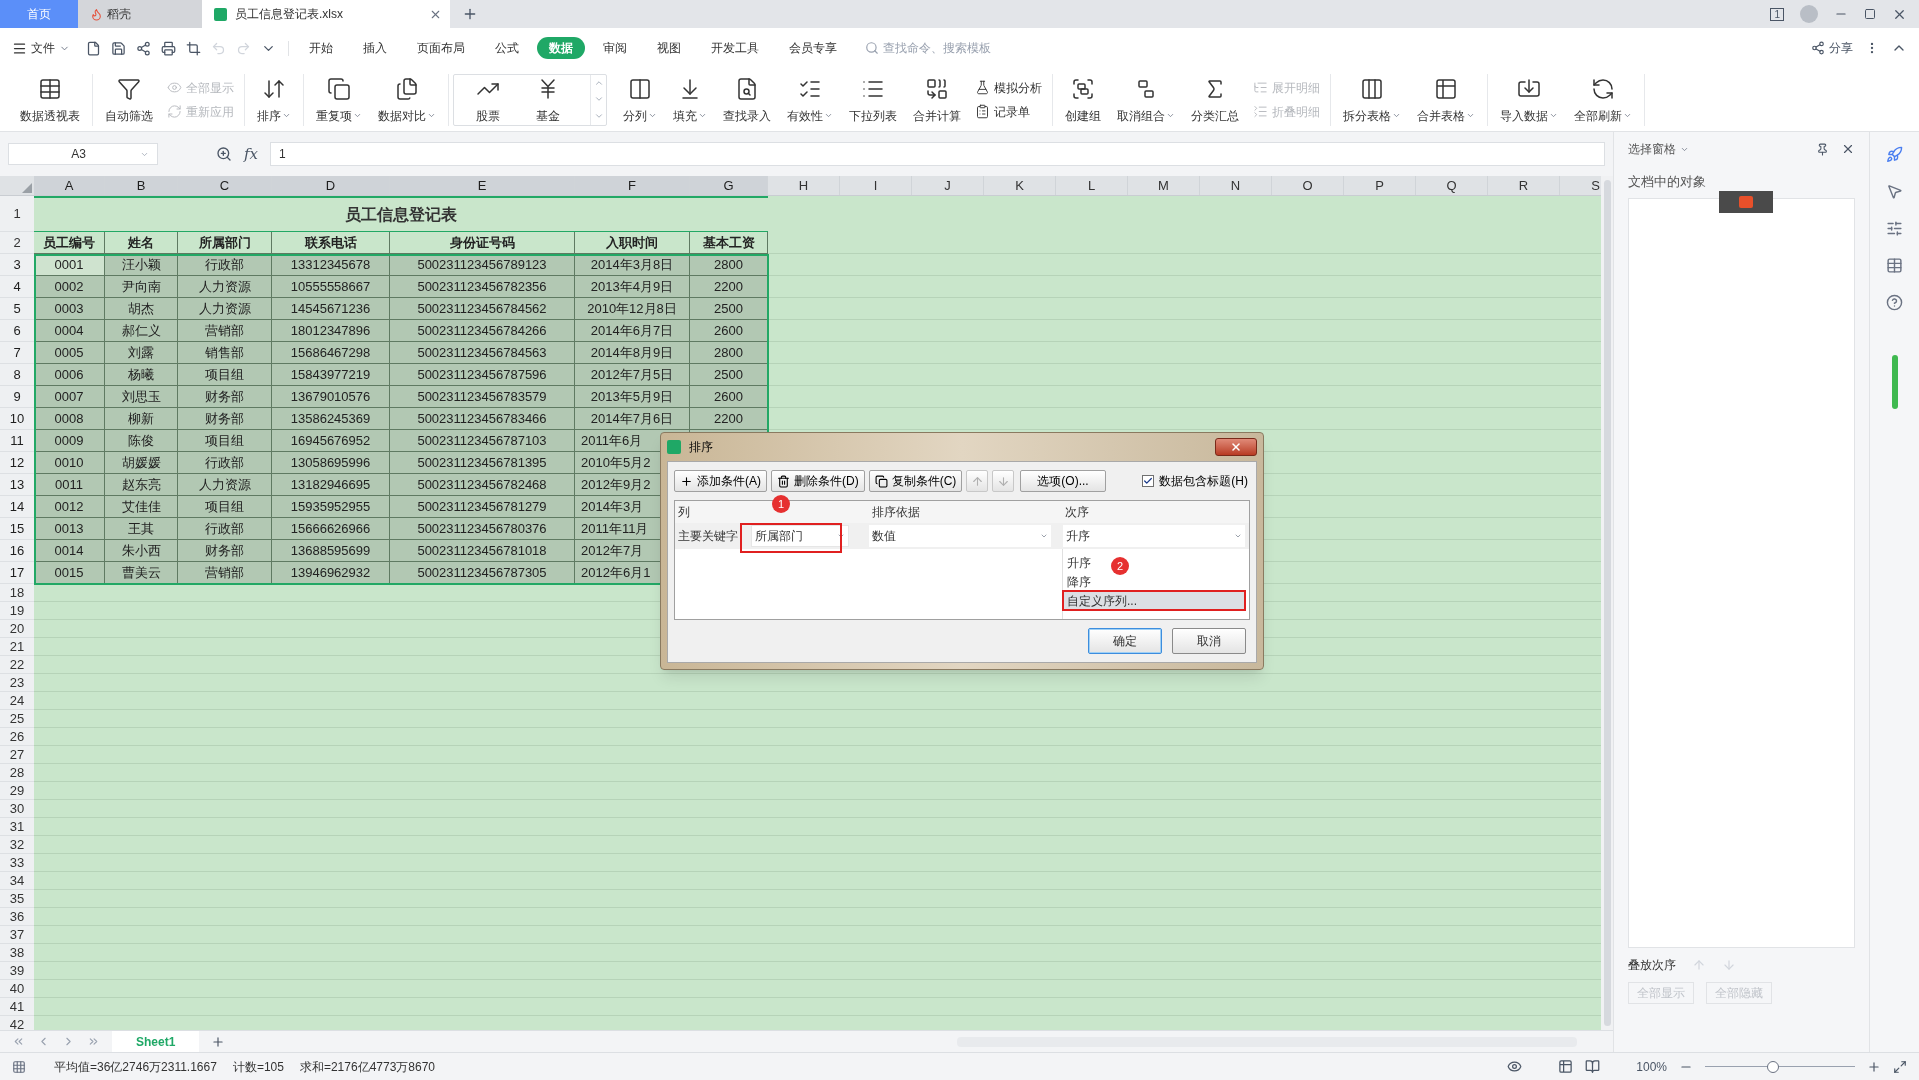 This screenshot has width=1919, height=1080. I want to click on rocket-icon, so click(1894, 154).